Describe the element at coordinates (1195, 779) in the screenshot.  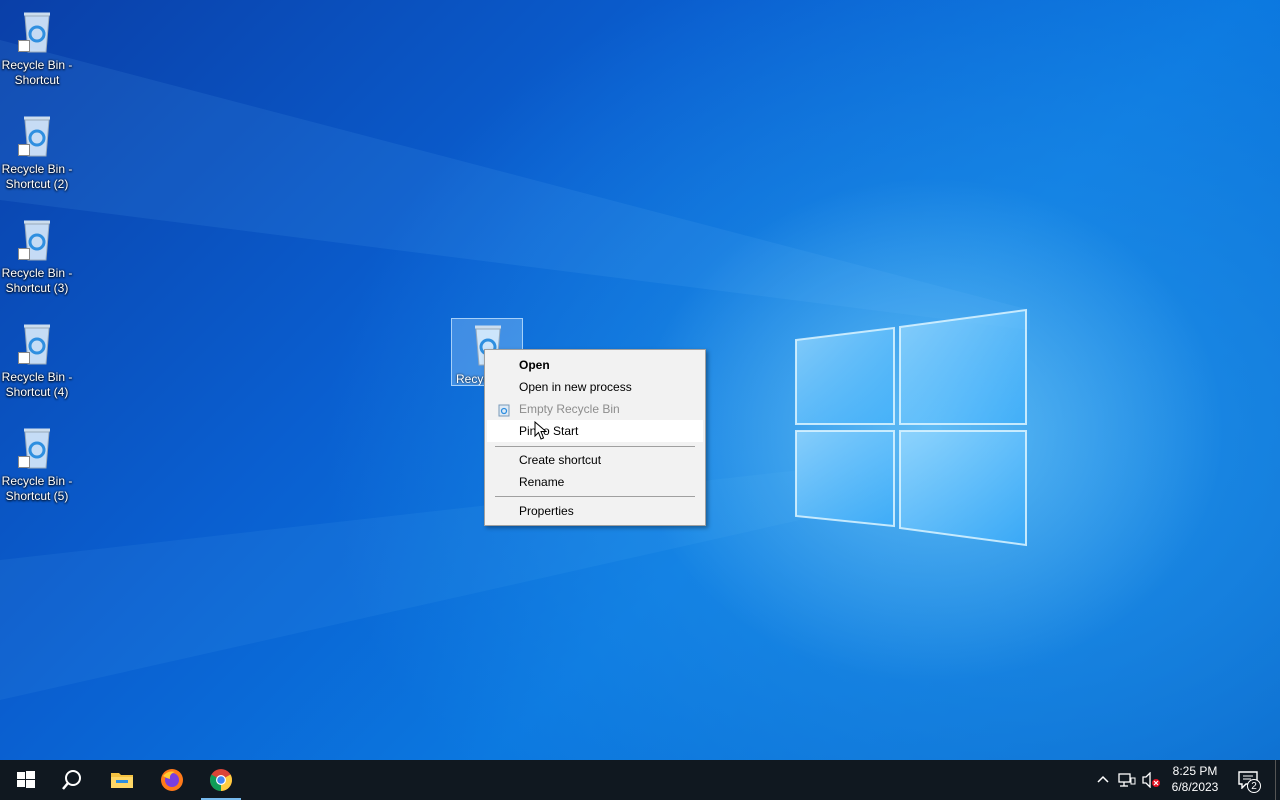
I see `taskbar-clock: 8:25 PM 6/8/2023` at that location.